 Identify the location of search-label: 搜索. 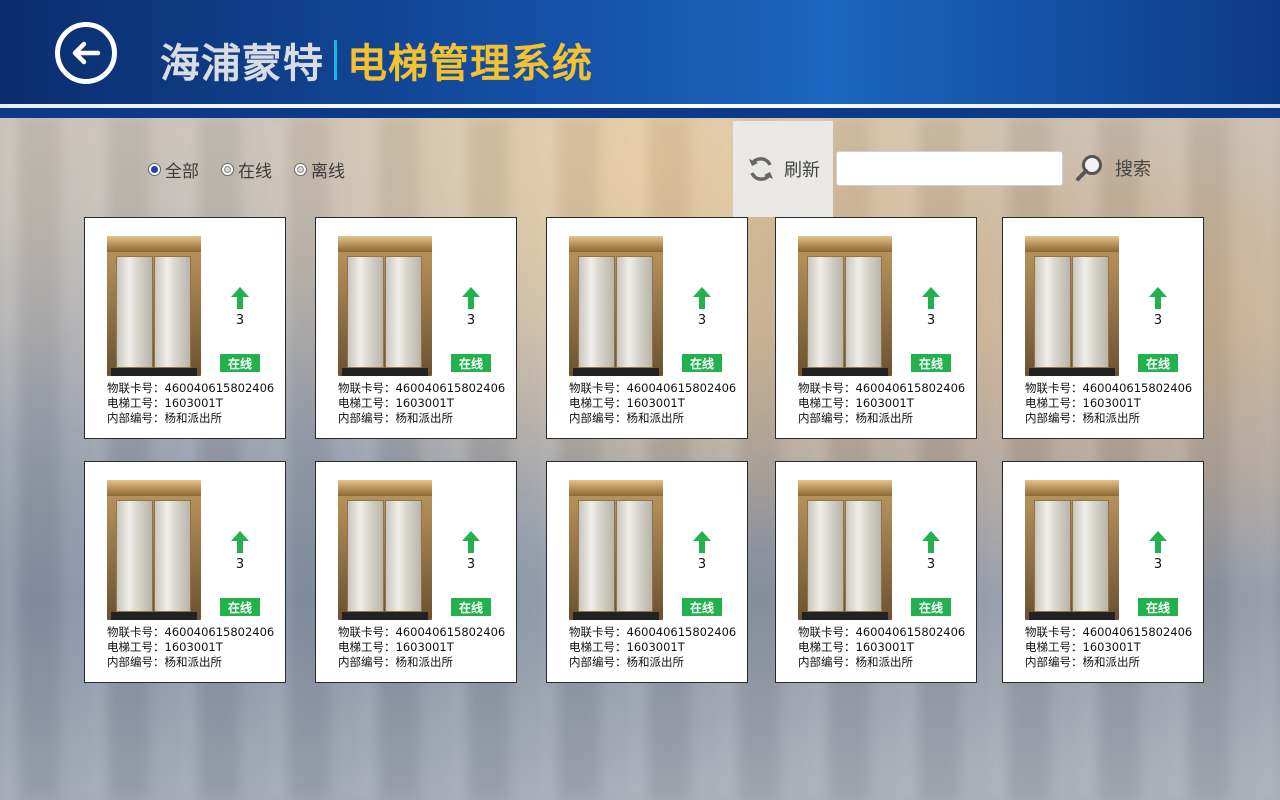
(1133, 169).